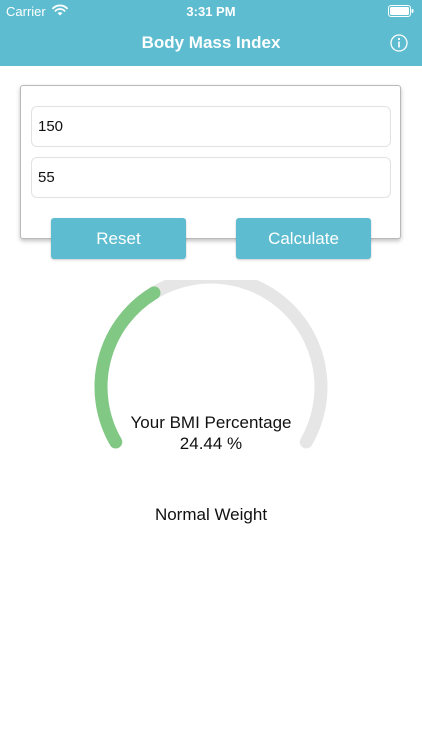 This screenshot has width=422, height=750. What do you see at coordinates (211, 364) in the screenshot?
I see `bmi-gauge` at bounding box center [211, 364].